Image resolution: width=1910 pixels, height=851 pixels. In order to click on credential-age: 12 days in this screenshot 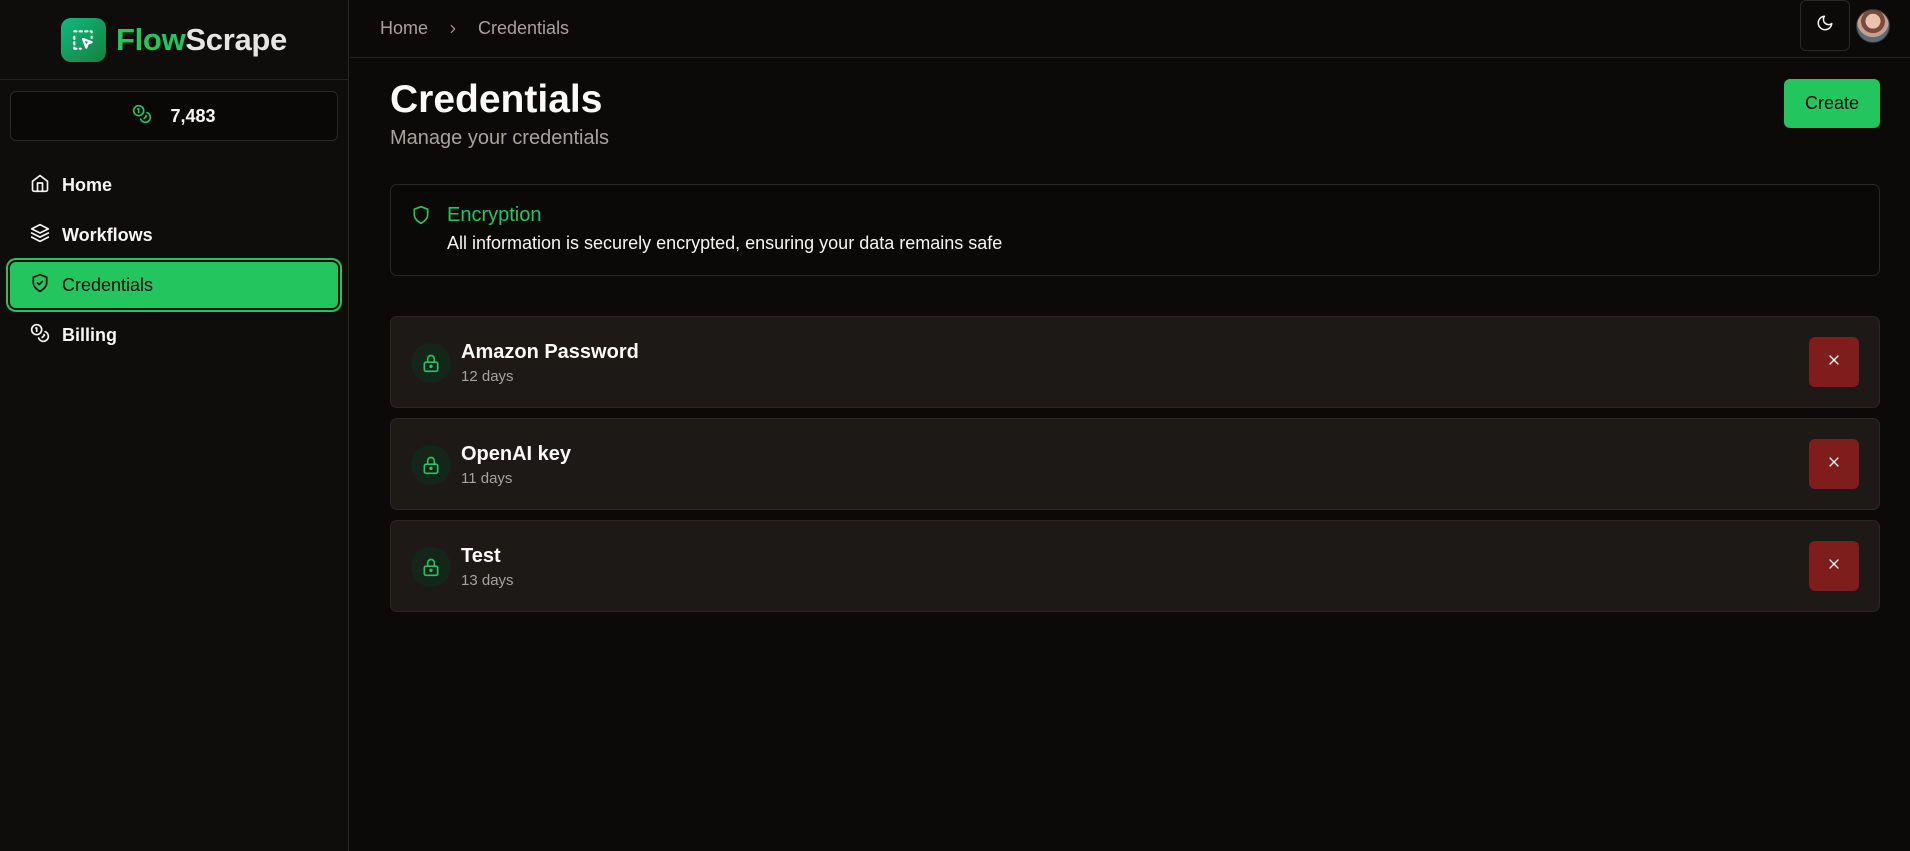, I will do `click(487, 376)`.